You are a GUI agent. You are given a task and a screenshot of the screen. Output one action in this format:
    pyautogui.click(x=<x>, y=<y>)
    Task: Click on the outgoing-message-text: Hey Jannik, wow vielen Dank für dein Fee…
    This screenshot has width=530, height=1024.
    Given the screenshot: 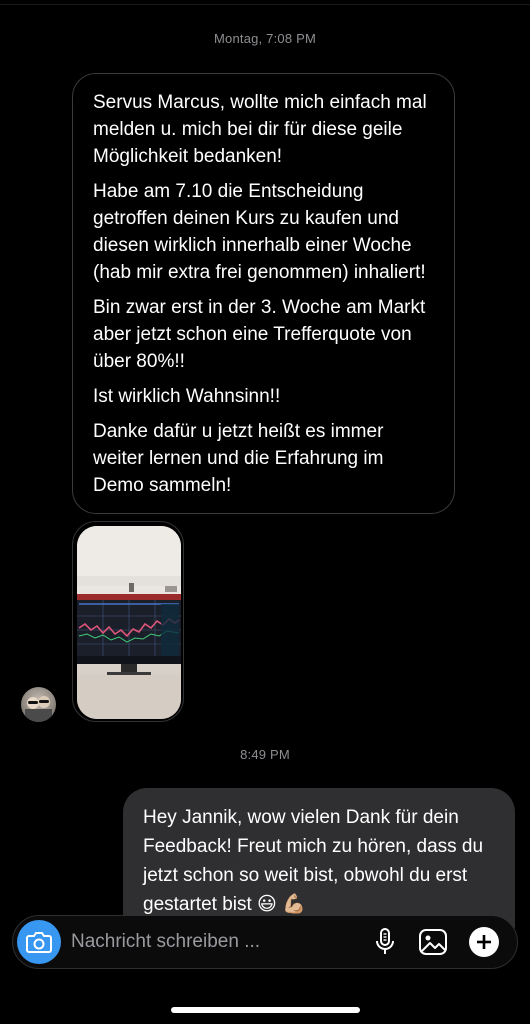 What is the action you would take?
    pyautogui.click(x=313, y=861)
    